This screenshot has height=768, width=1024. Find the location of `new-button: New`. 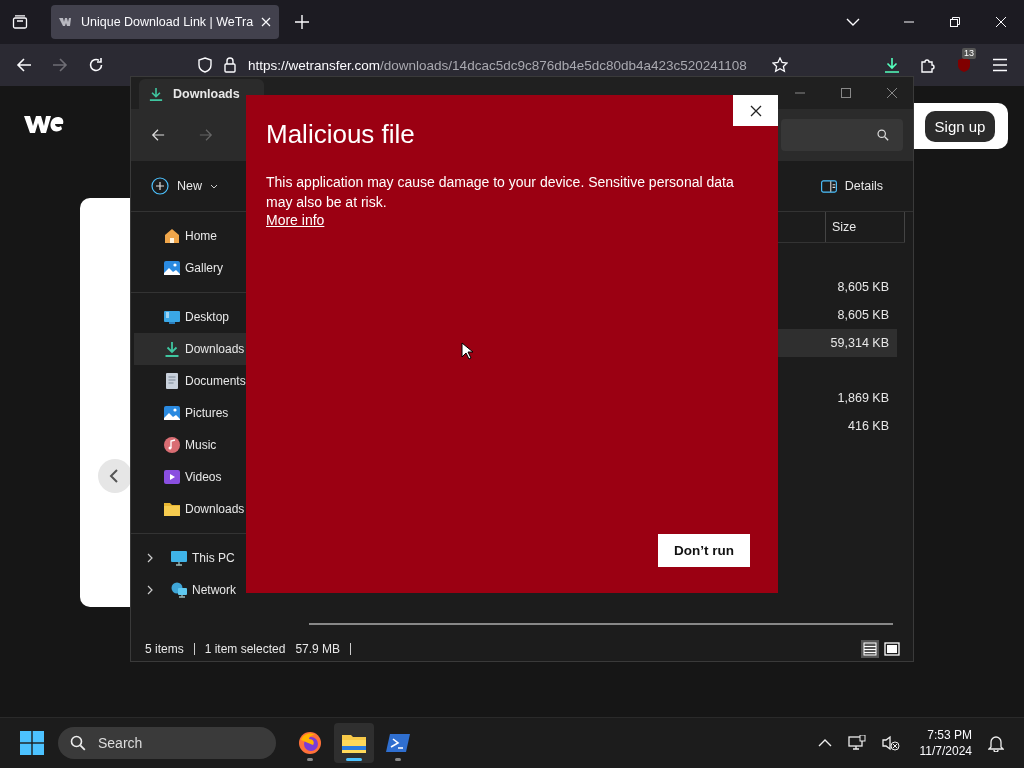

new-button: New is located at coordinates (184, 186).